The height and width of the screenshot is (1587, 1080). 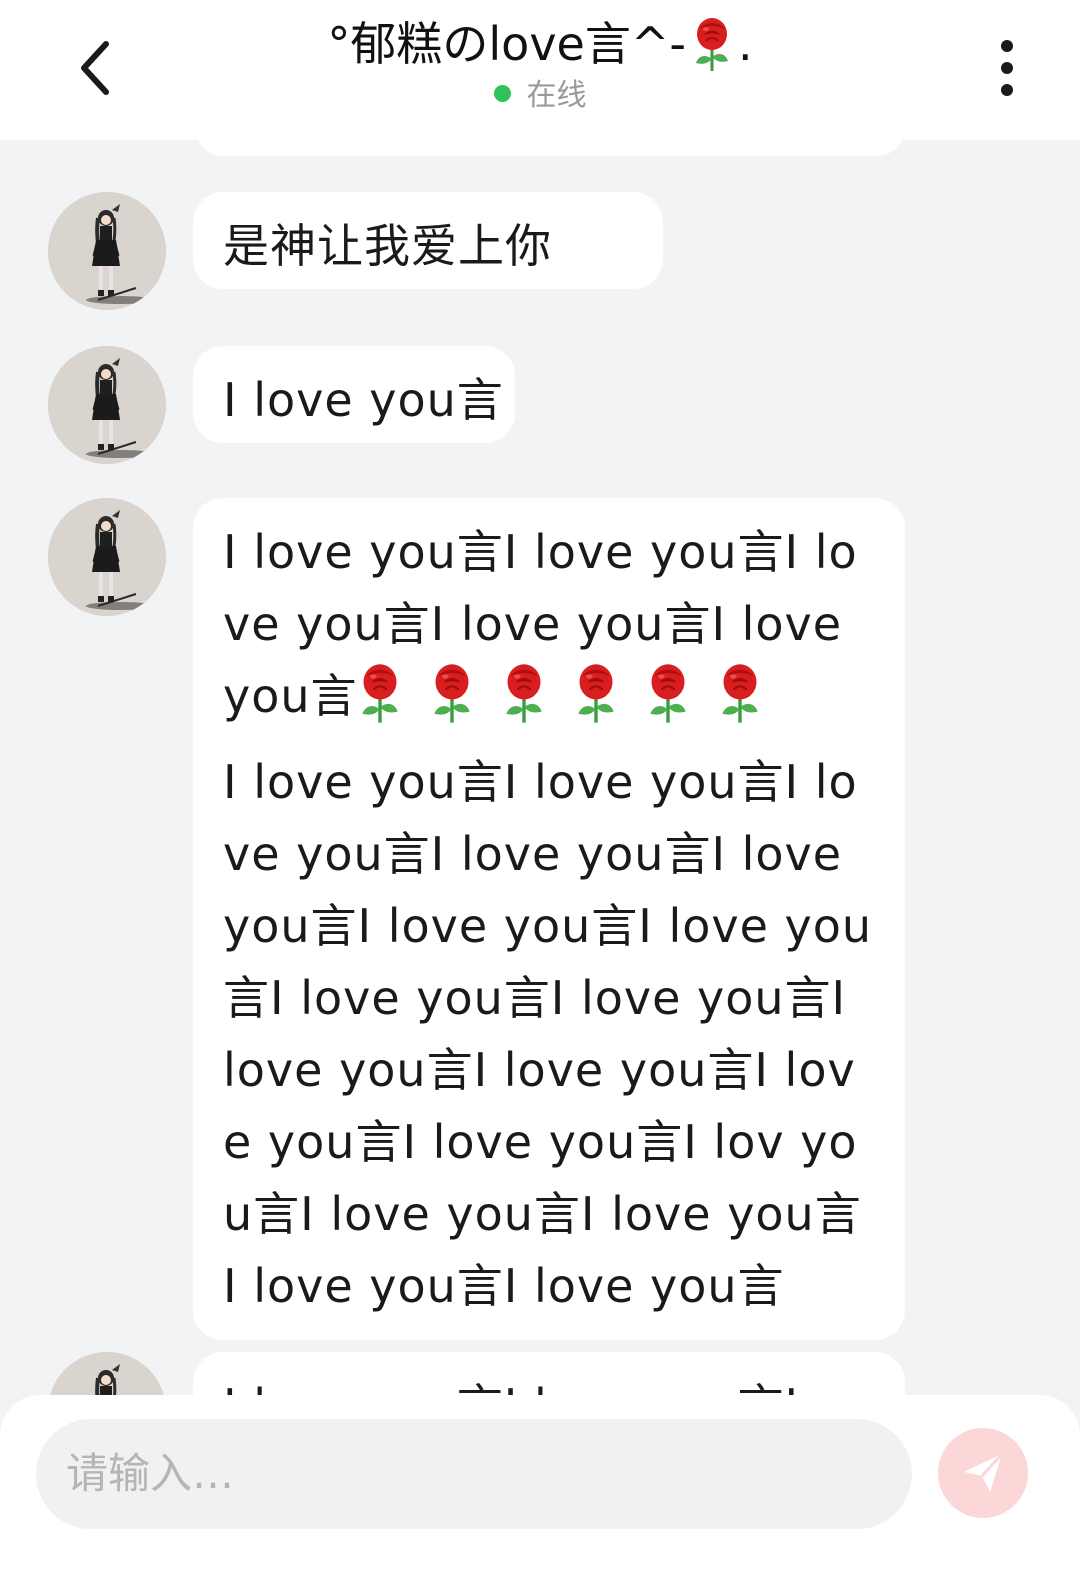 I want to click on back-button, so click(x=97, y=68).